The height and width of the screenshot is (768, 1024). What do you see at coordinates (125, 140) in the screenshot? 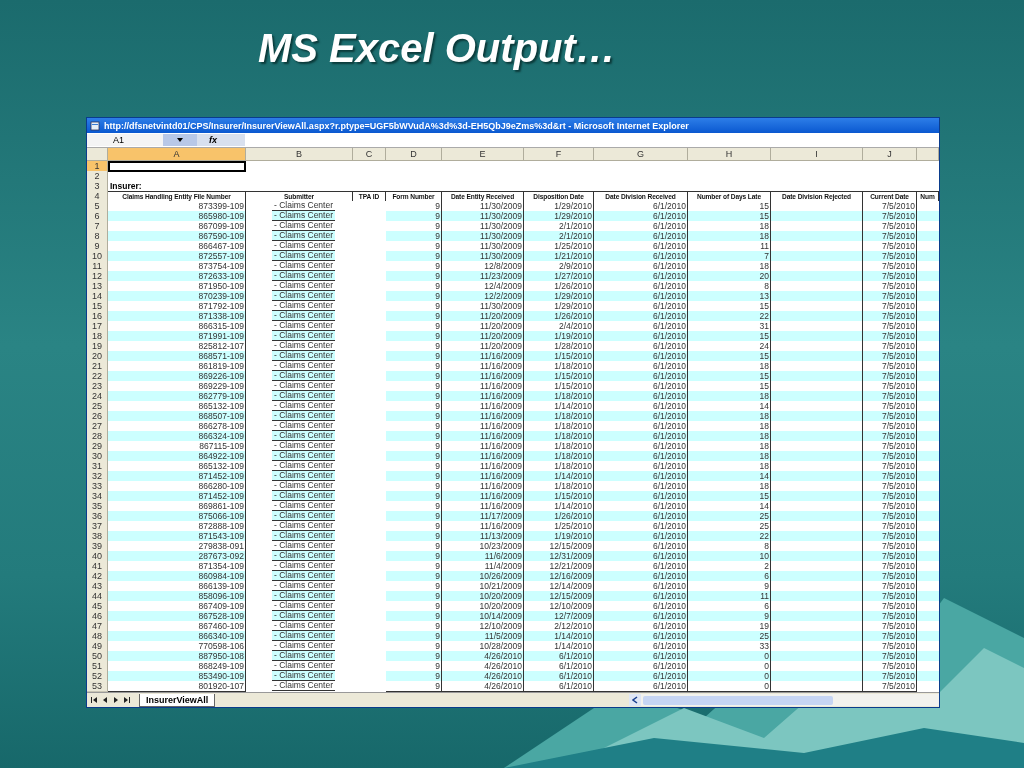
I see `name-box: A1` at bounding box center [125, 140].